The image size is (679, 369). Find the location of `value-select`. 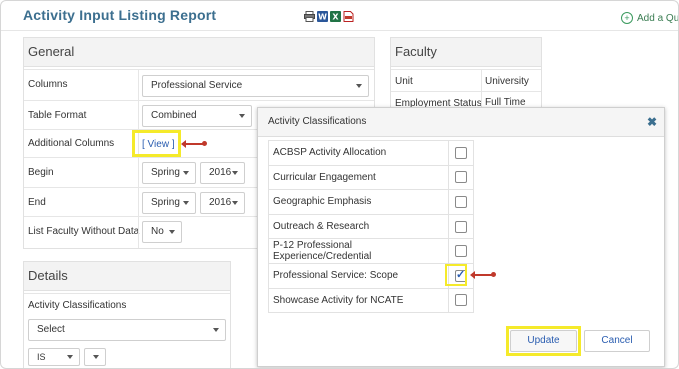

value-select is located at coordinates (95, 357).